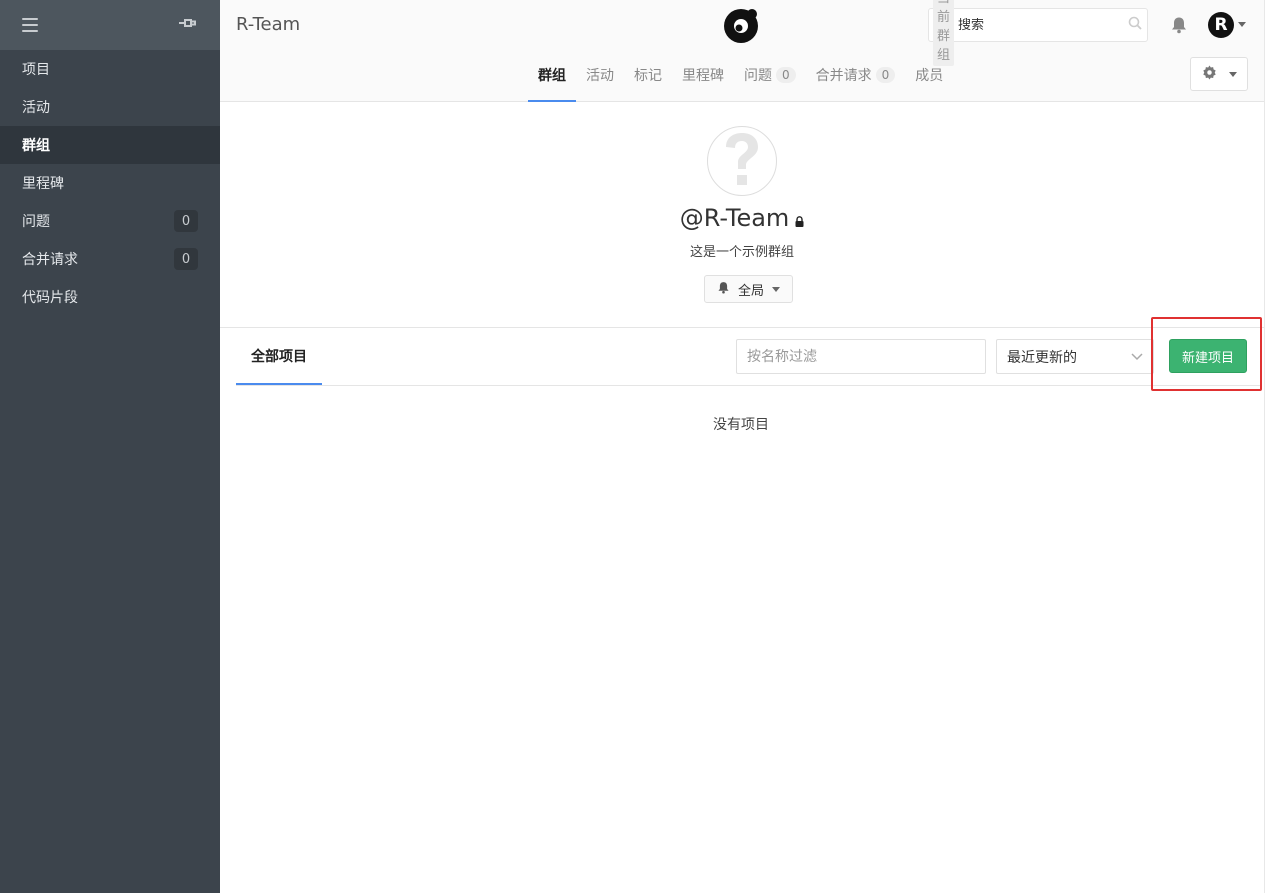 This screenshot has width=1280, height=893. I want to click on group-handle: @R-Team, so click(742, 218).